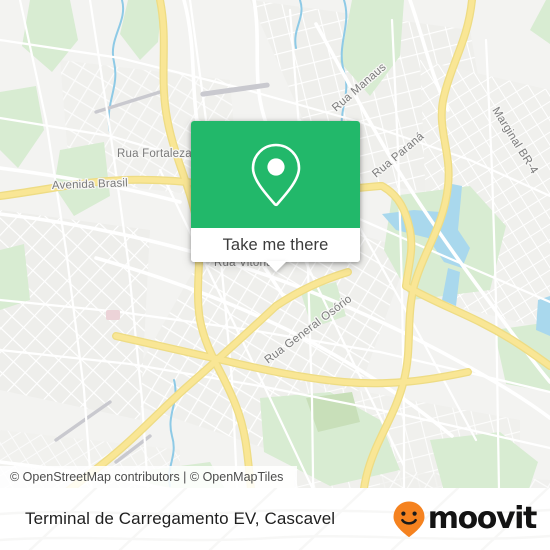 The width and height of the screenshot is (550, 550). I want to click on take-me-there-label: Take me there, so click(275, 244).